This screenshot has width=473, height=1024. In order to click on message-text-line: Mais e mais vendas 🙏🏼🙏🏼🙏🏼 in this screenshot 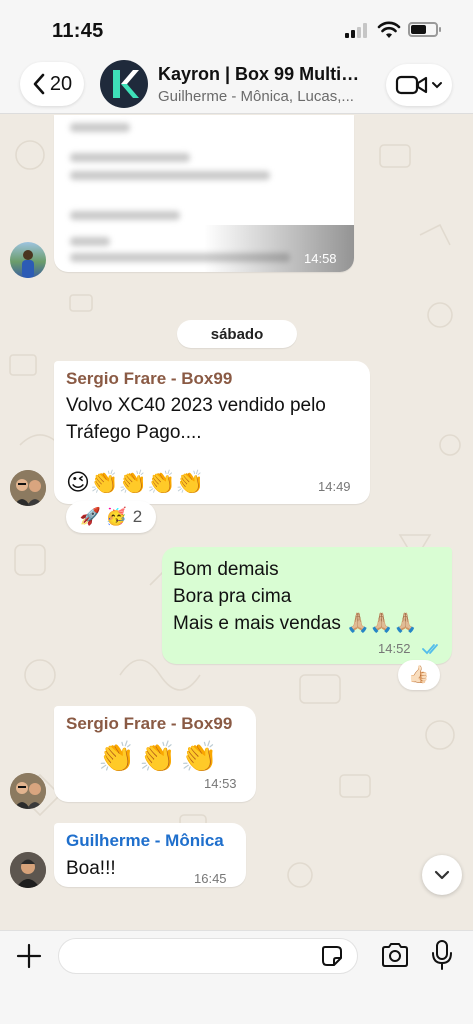, I will do `click(295, 623)`.